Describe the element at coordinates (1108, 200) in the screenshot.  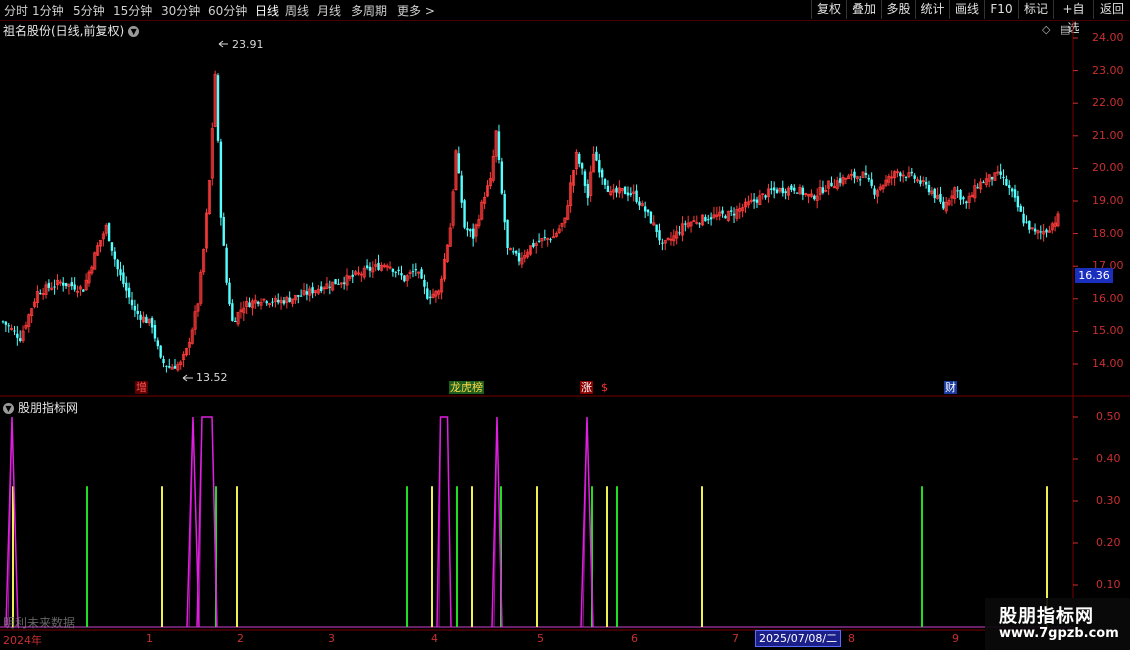
I see `price-tick: 19.00` at that location.